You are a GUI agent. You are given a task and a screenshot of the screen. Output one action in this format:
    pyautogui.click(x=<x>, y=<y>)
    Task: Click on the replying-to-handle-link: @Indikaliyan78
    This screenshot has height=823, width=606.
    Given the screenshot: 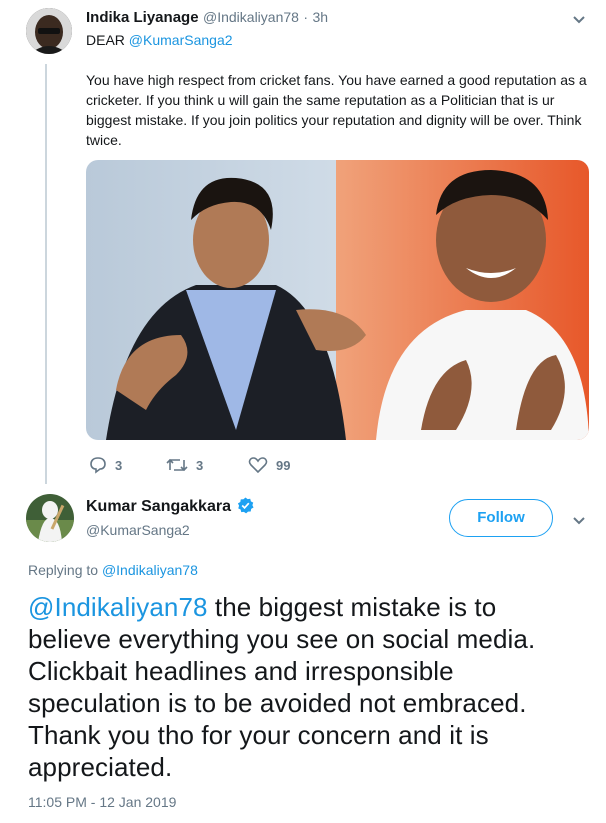 What is the action you would take?
    pyautogui.click(x=150, y=570)
    